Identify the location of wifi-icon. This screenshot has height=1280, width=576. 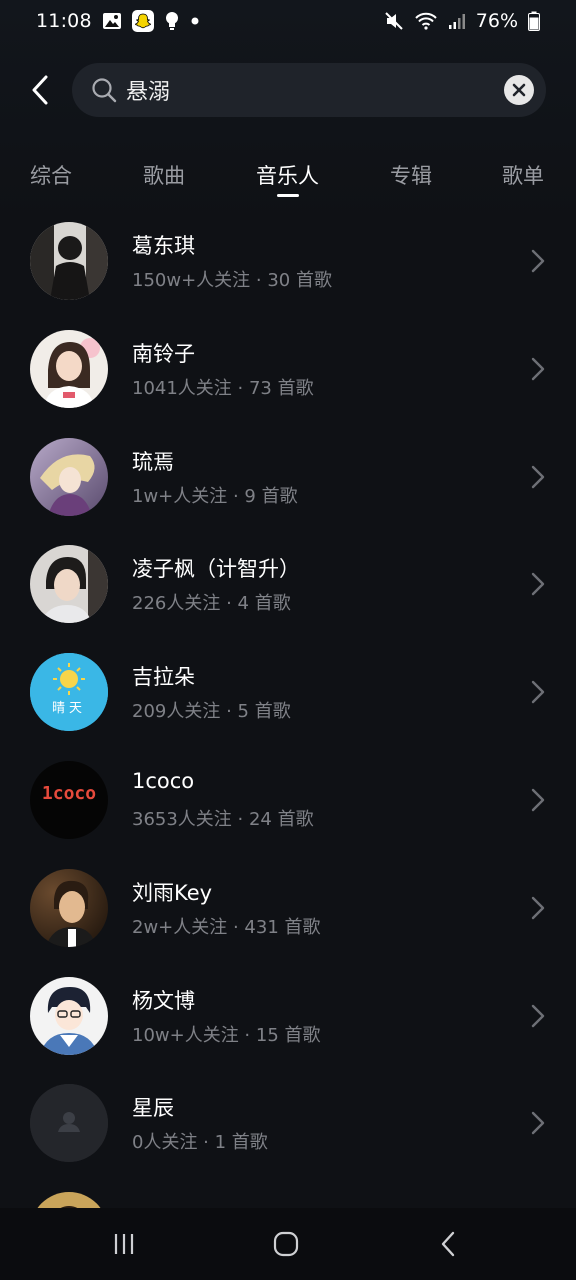
(426, 21).